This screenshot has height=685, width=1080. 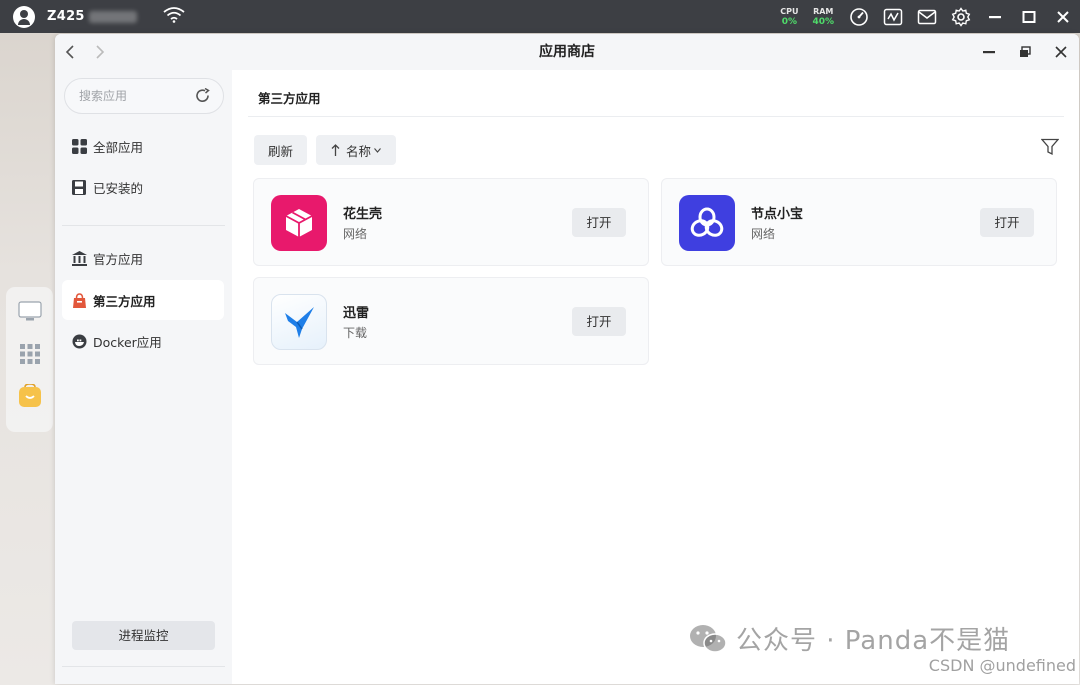 I want to click on app-name: 迅雷, so click(x=356, y=313).